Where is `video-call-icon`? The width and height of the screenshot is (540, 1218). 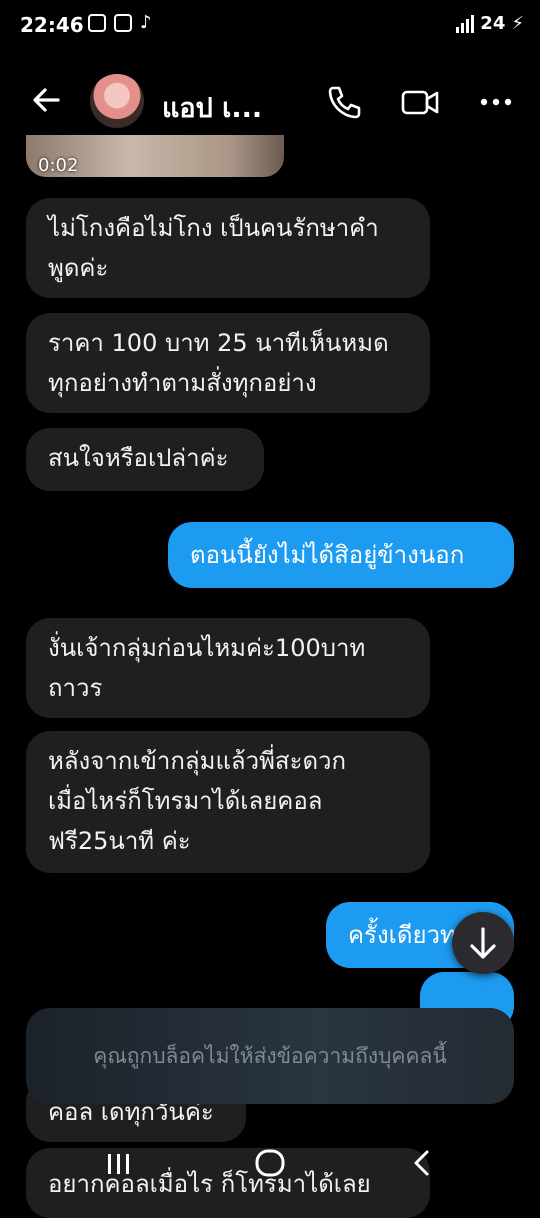
video-call-icon is located at coordinates (420, 102).